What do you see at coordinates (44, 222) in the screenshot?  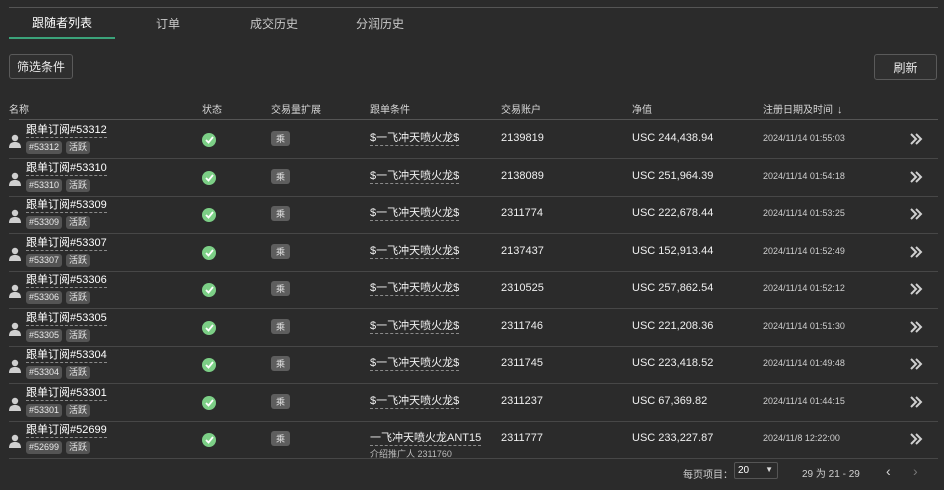 I see `id-badge: #53309` at bounding box center [44, 222].